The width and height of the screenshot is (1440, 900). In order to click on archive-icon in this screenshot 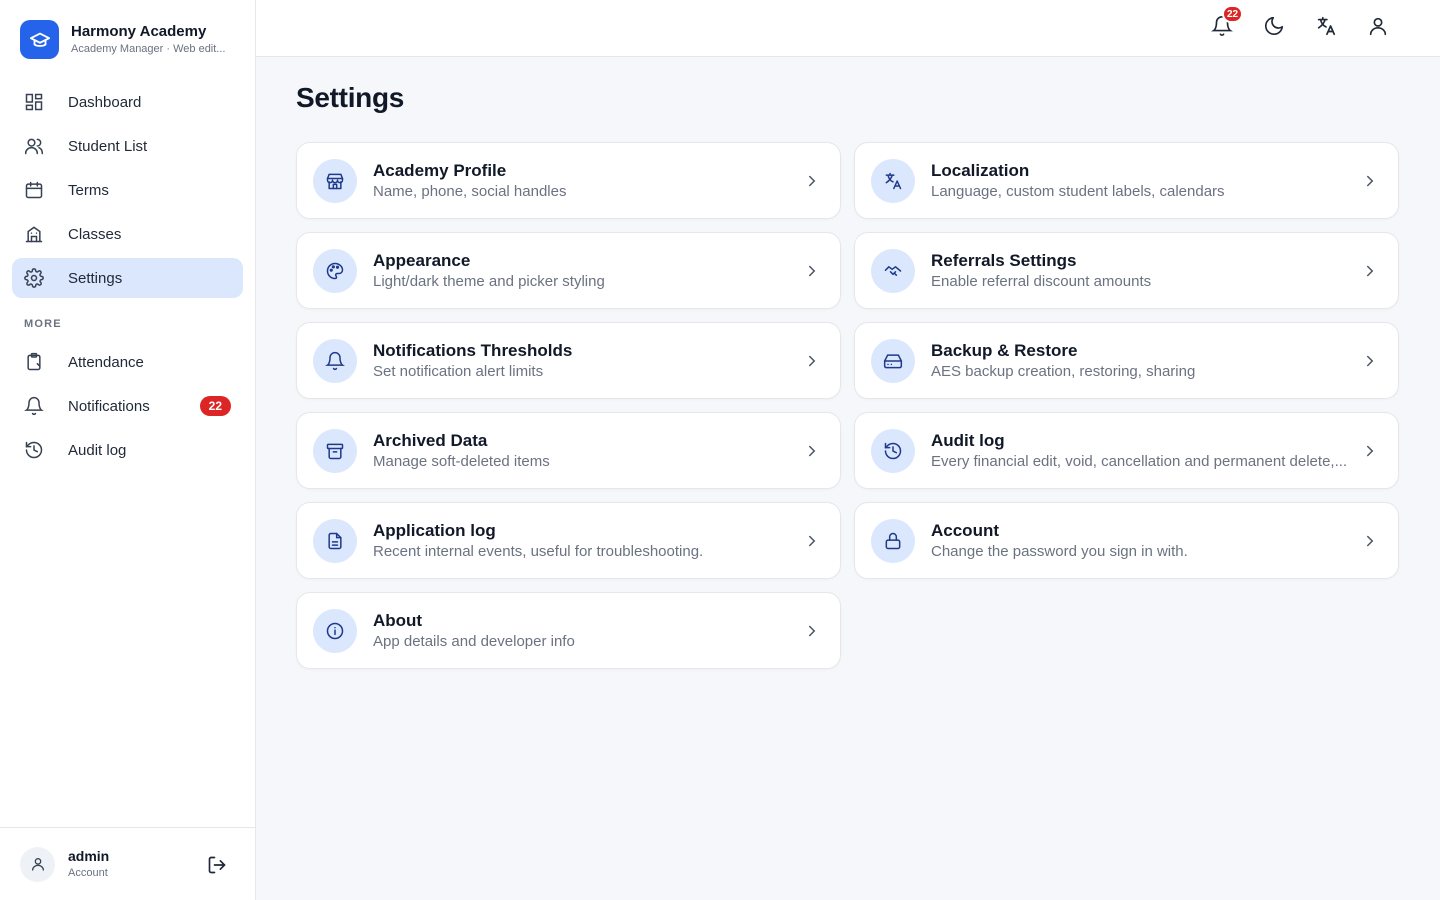, I will do `click(335, 450)`.